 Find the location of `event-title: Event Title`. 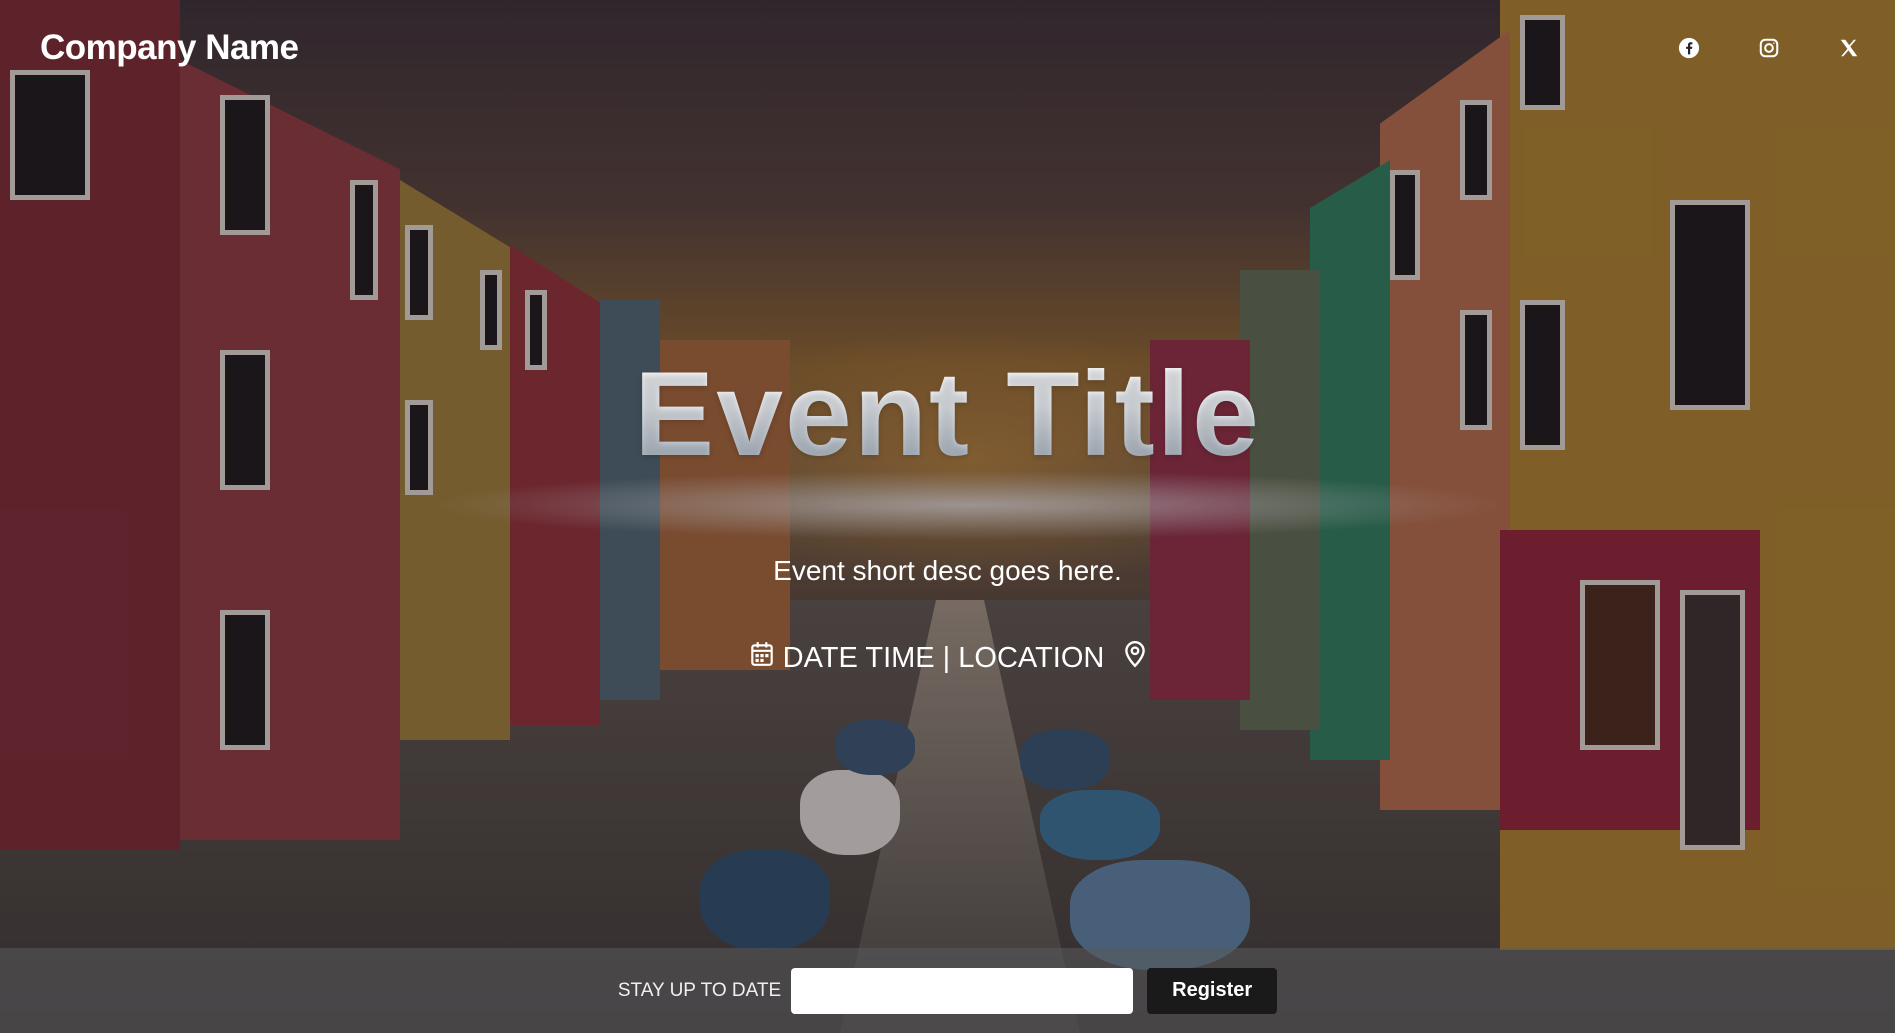

event-title: Event Title is located at coordinates (947, 414).